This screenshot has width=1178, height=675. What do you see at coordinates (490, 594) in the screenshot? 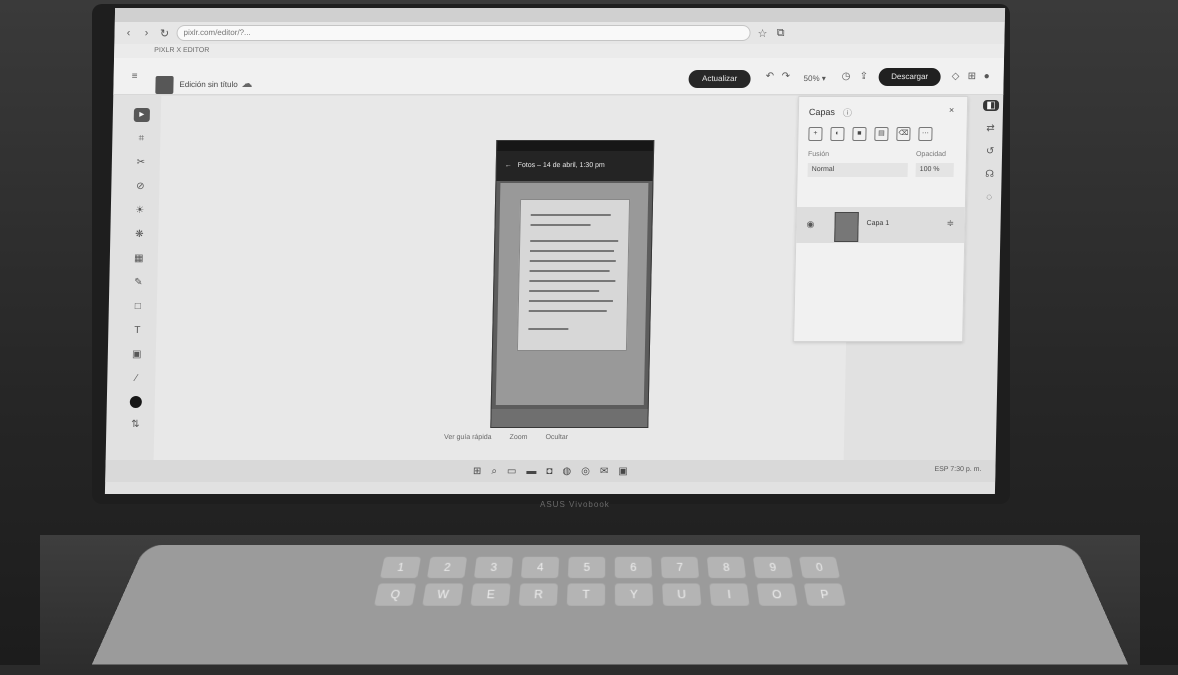
I see `key: E` at bounding box center [490, 594].